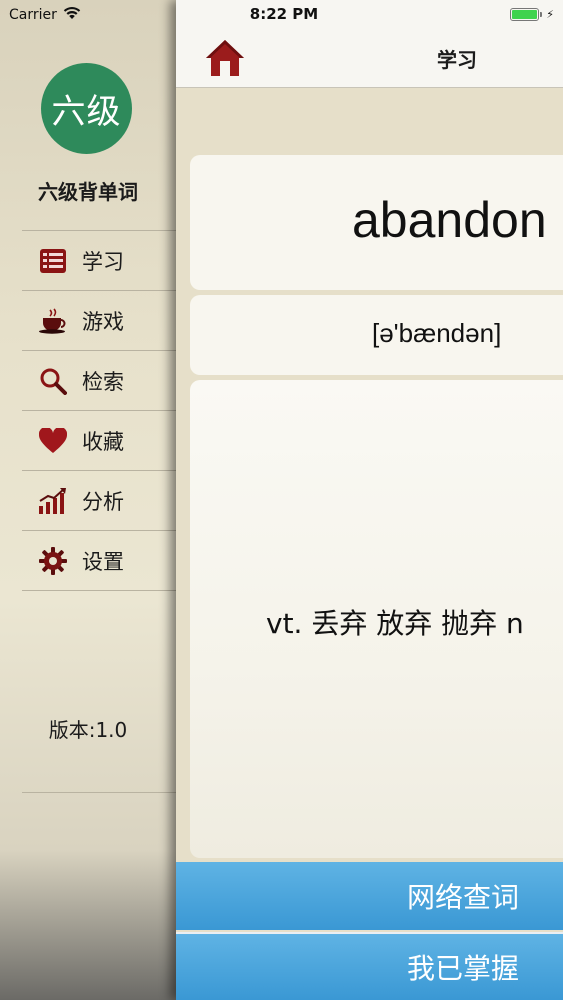 The height and width of the screenshot is (1000, 563). I want to click on heart-icon, so click(53, 441).